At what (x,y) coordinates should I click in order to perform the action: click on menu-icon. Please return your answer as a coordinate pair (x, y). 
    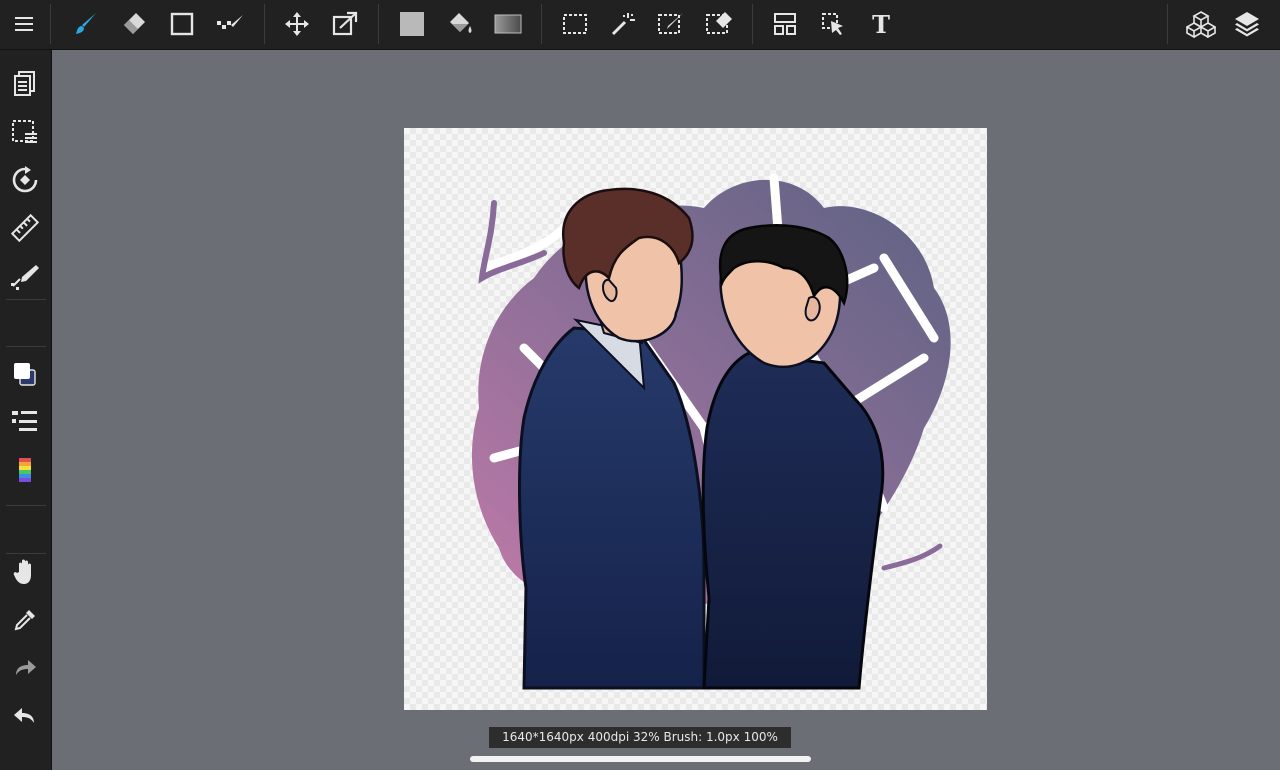
    Looking at the image, I should click on (24, 24).